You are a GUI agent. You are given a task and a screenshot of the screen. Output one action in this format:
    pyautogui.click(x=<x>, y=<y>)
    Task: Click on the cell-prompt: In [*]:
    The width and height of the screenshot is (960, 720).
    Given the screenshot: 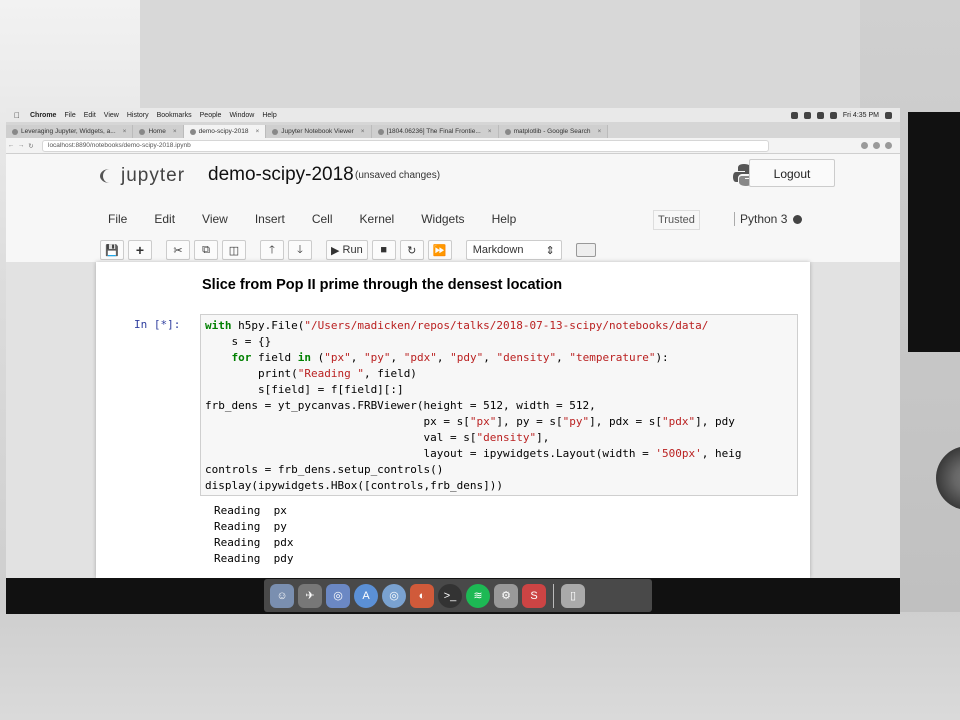 What is the action you would take?
    pyautogui.click(x=157, y=324)
    